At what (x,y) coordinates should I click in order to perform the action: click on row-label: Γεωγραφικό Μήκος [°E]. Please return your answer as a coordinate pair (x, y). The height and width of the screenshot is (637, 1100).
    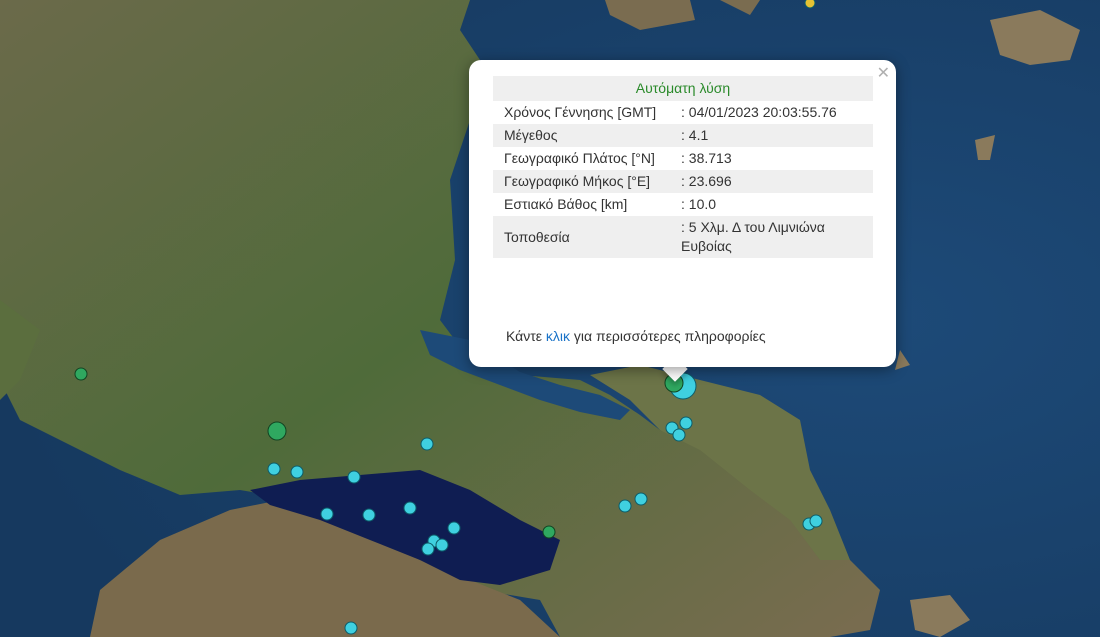
    Looking at the image, I should click on (581, 181).